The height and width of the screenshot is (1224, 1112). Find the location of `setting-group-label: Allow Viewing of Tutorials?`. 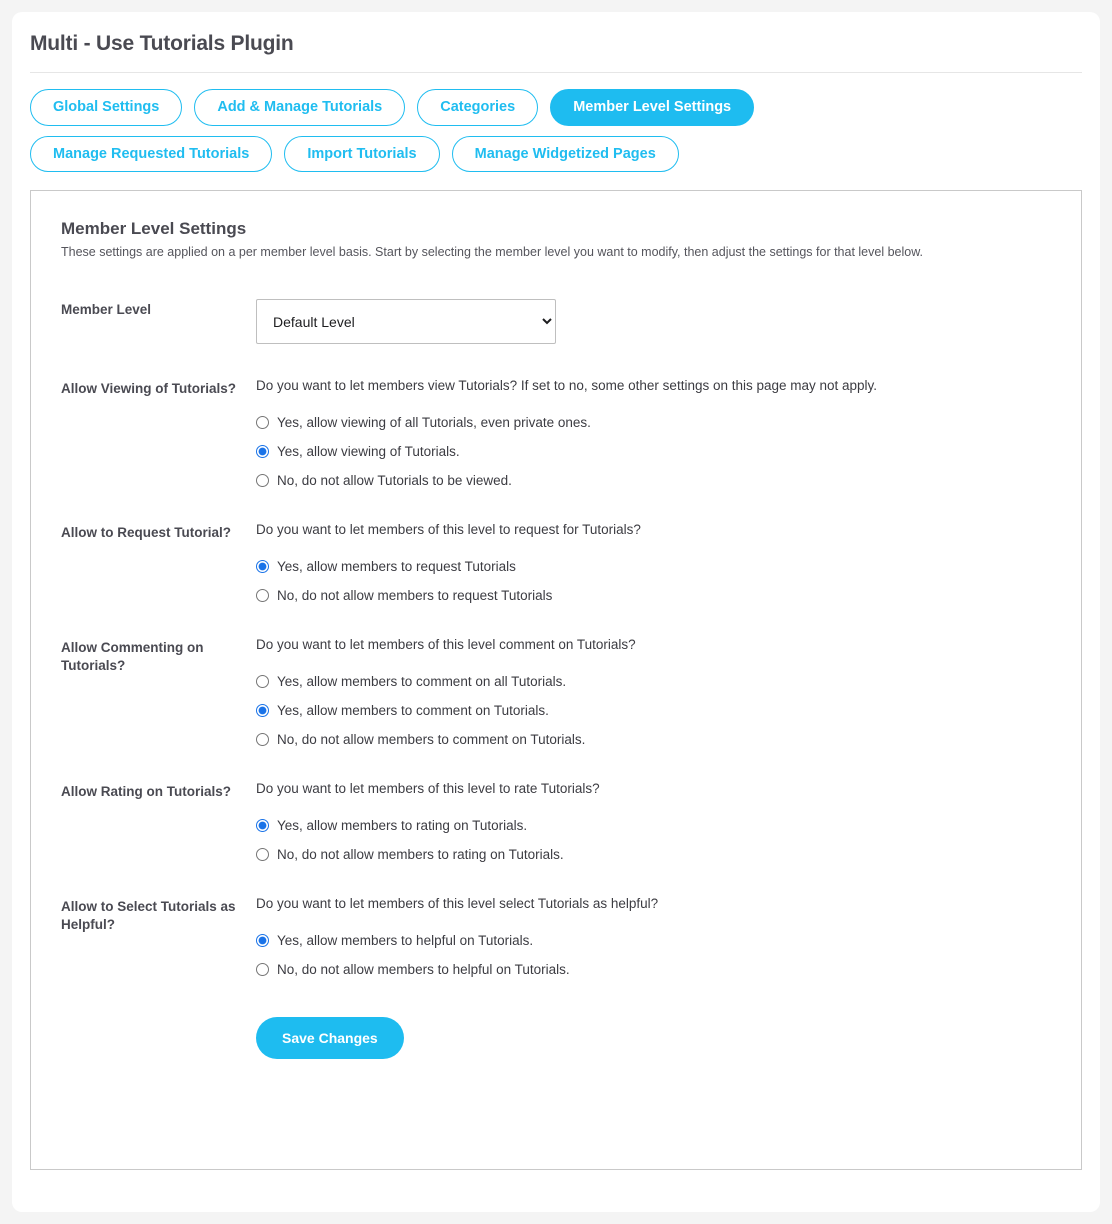

setting-group-label: Allow Viewing of Tutorials? is located at coordinates (149, 388).